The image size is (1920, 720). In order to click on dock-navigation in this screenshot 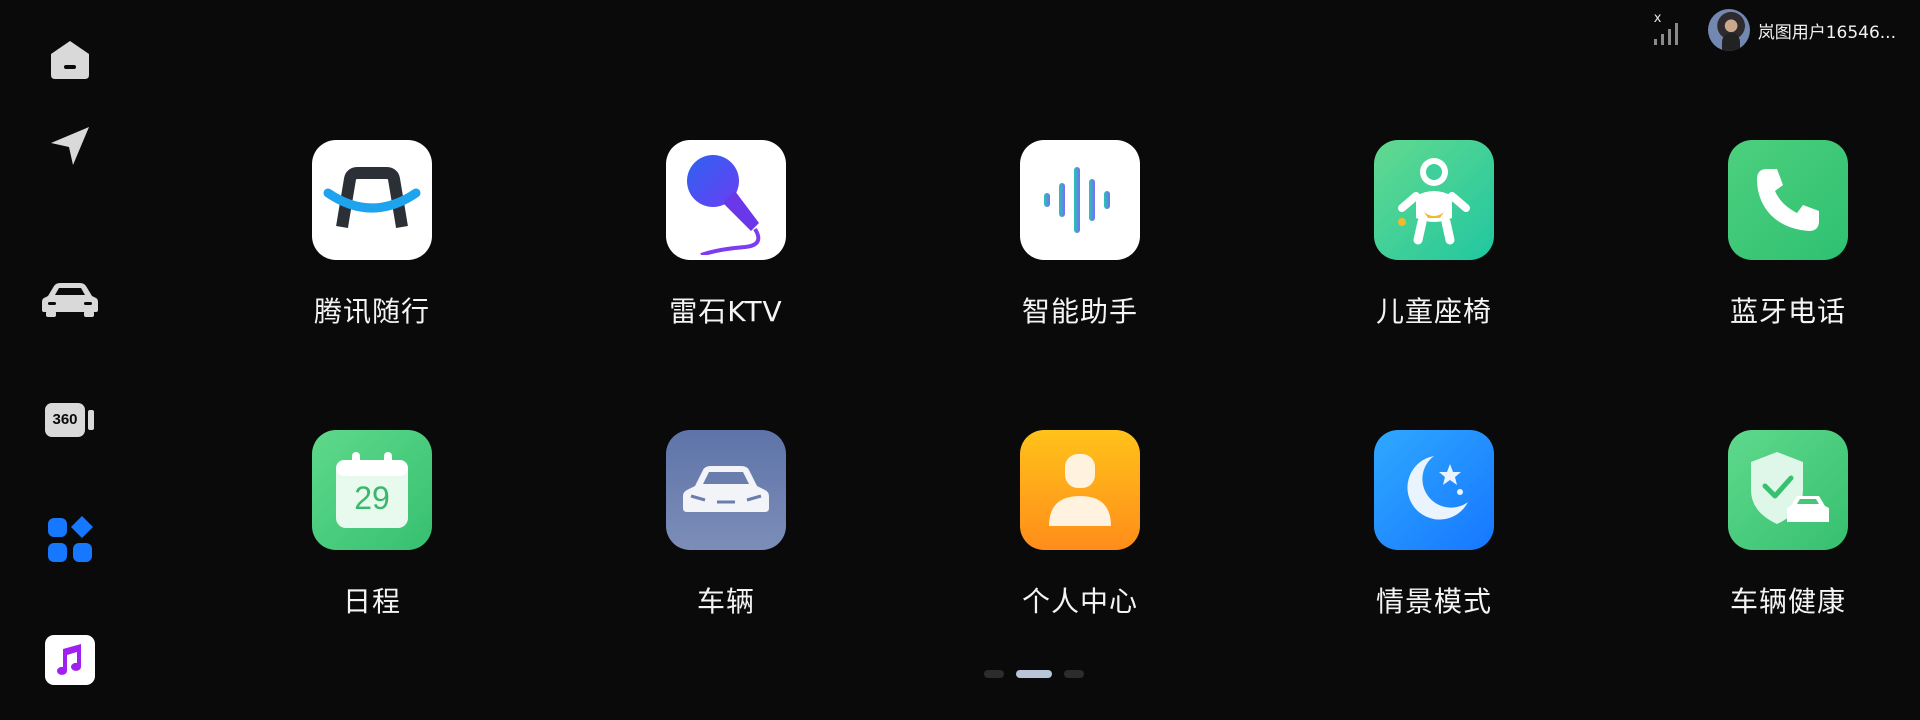, I will do `click(70, 146)`.